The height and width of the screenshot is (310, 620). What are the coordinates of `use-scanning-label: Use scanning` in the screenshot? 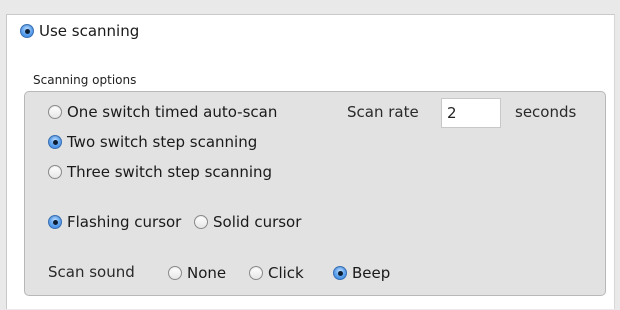 It's located at (89, 31).